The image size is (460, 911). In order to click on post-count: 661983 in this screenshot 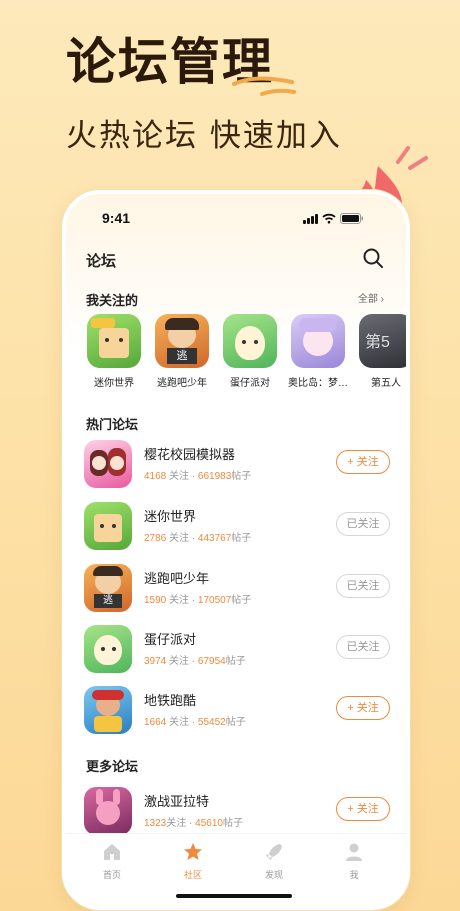, I will do `click(214, 476)`.